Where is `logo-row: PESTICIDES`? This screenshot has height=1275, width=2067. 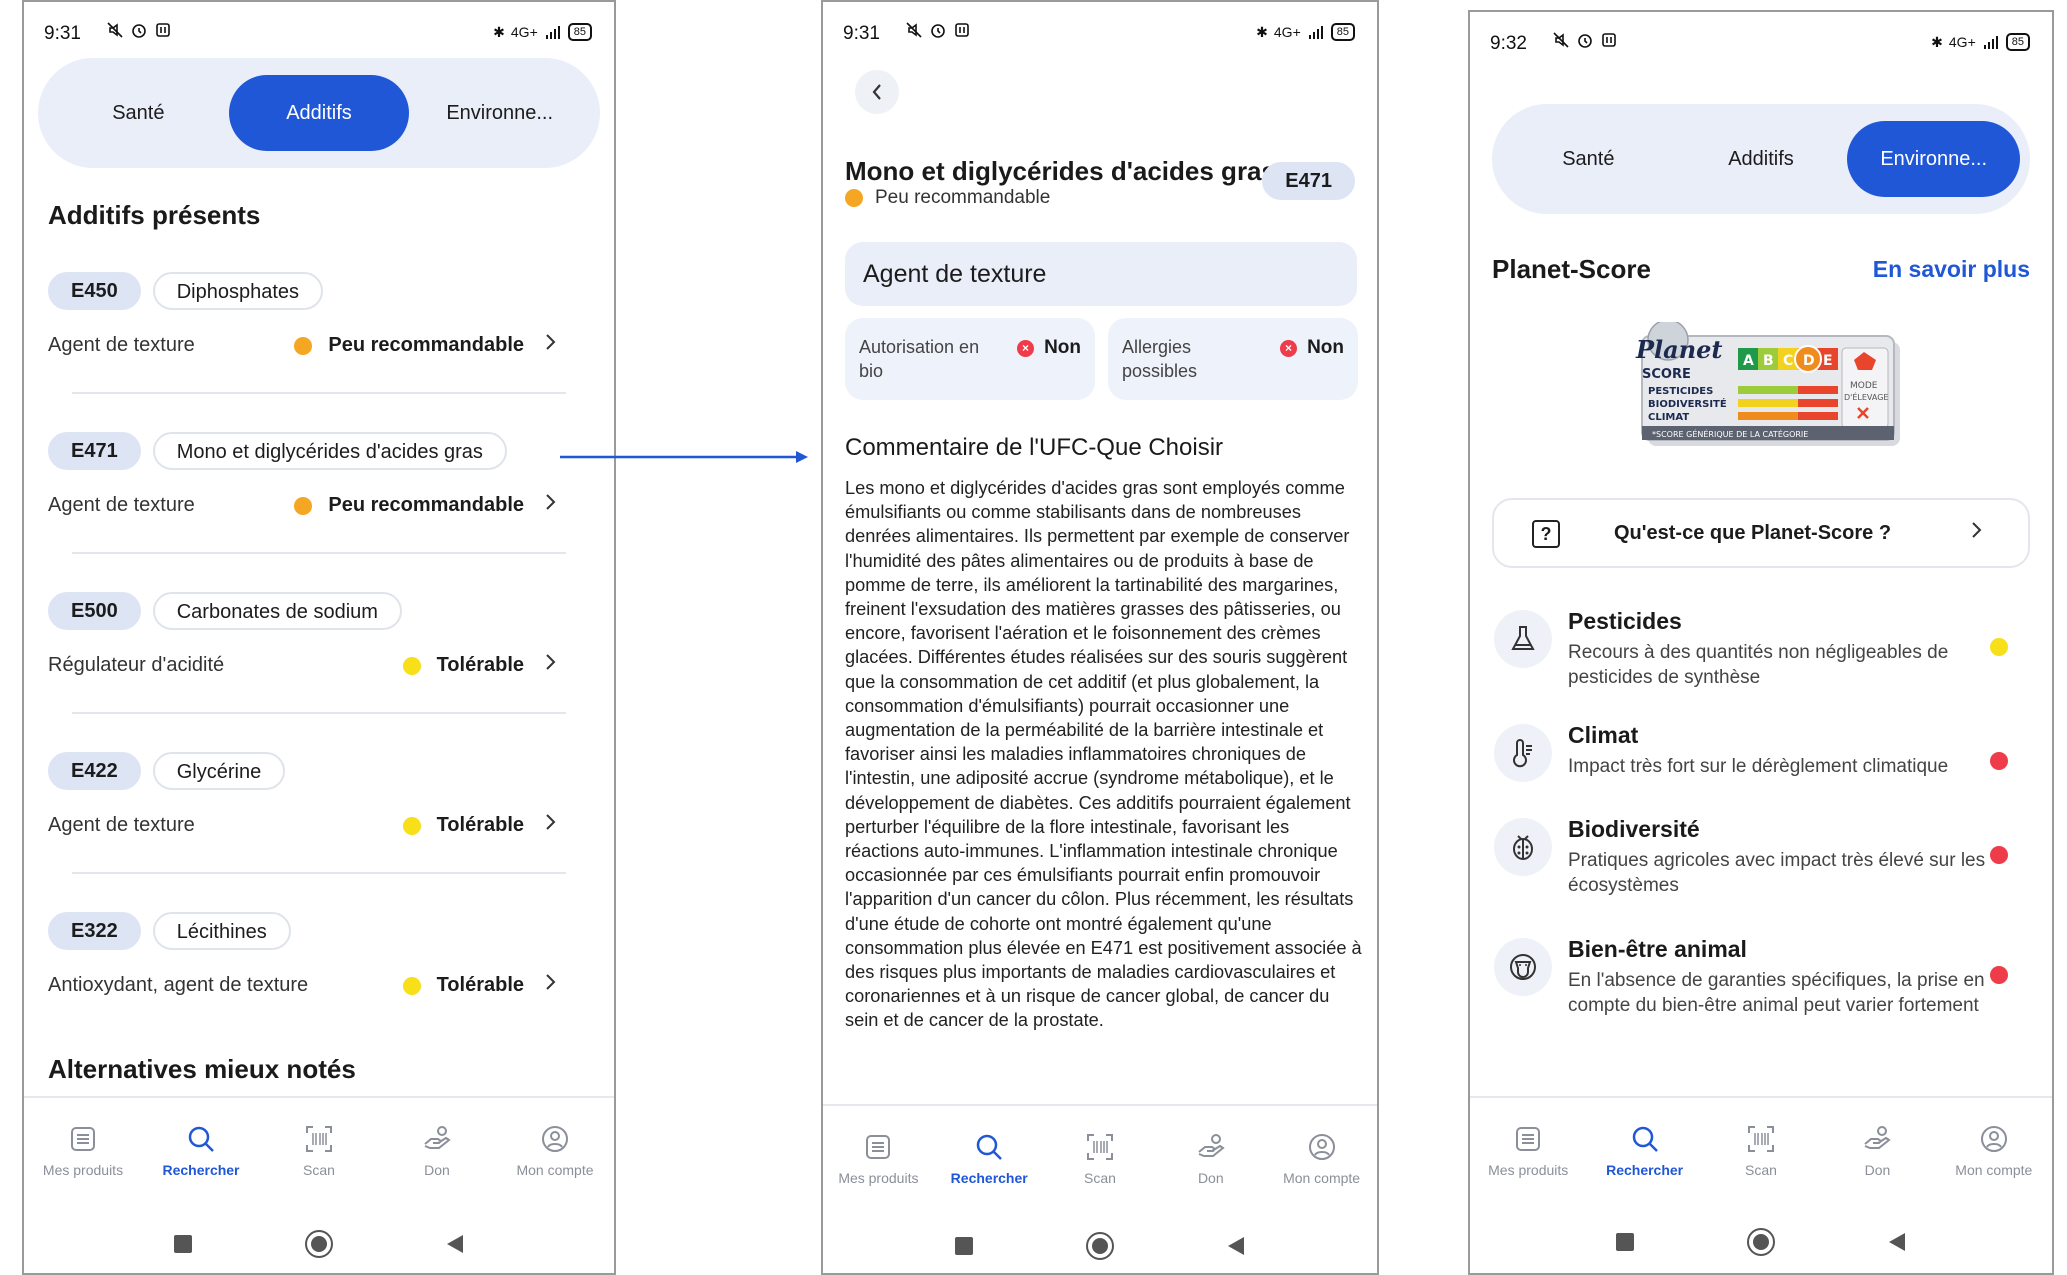 logo-row: PESTICIDES is located at coordinates (1680, 391).